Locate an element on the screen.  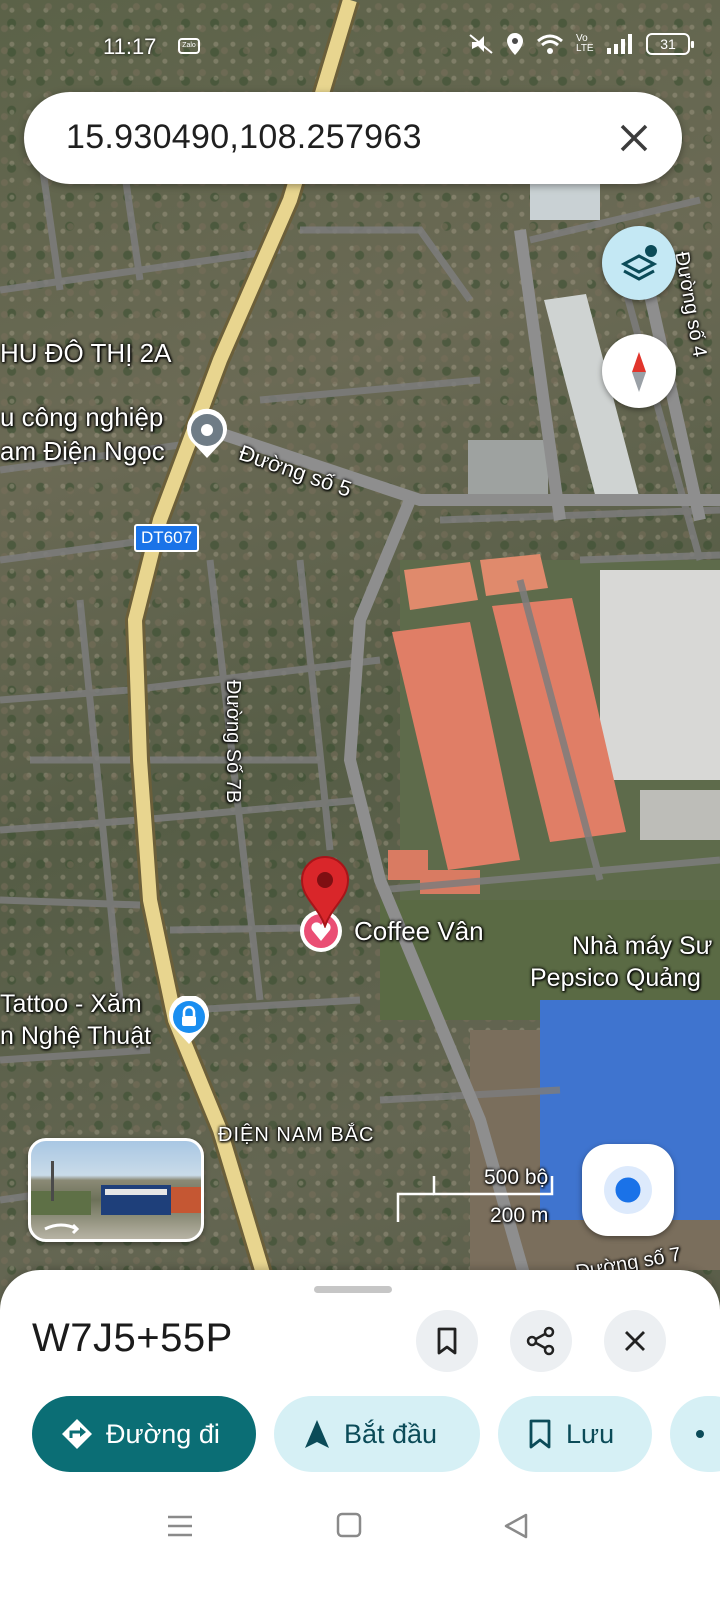
layers-icon is located at coordinates (639, 263).